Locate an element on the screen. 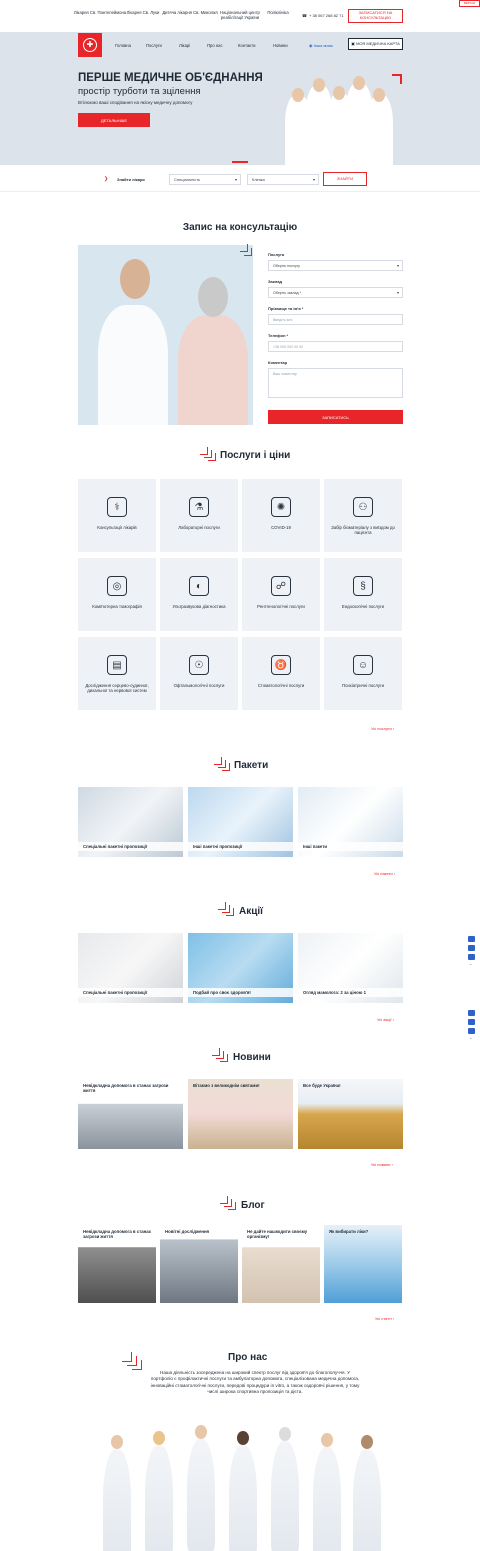 The image size is (480, 1551). service-card: ✺ COVID-19 is located at coordinates (281, 515).